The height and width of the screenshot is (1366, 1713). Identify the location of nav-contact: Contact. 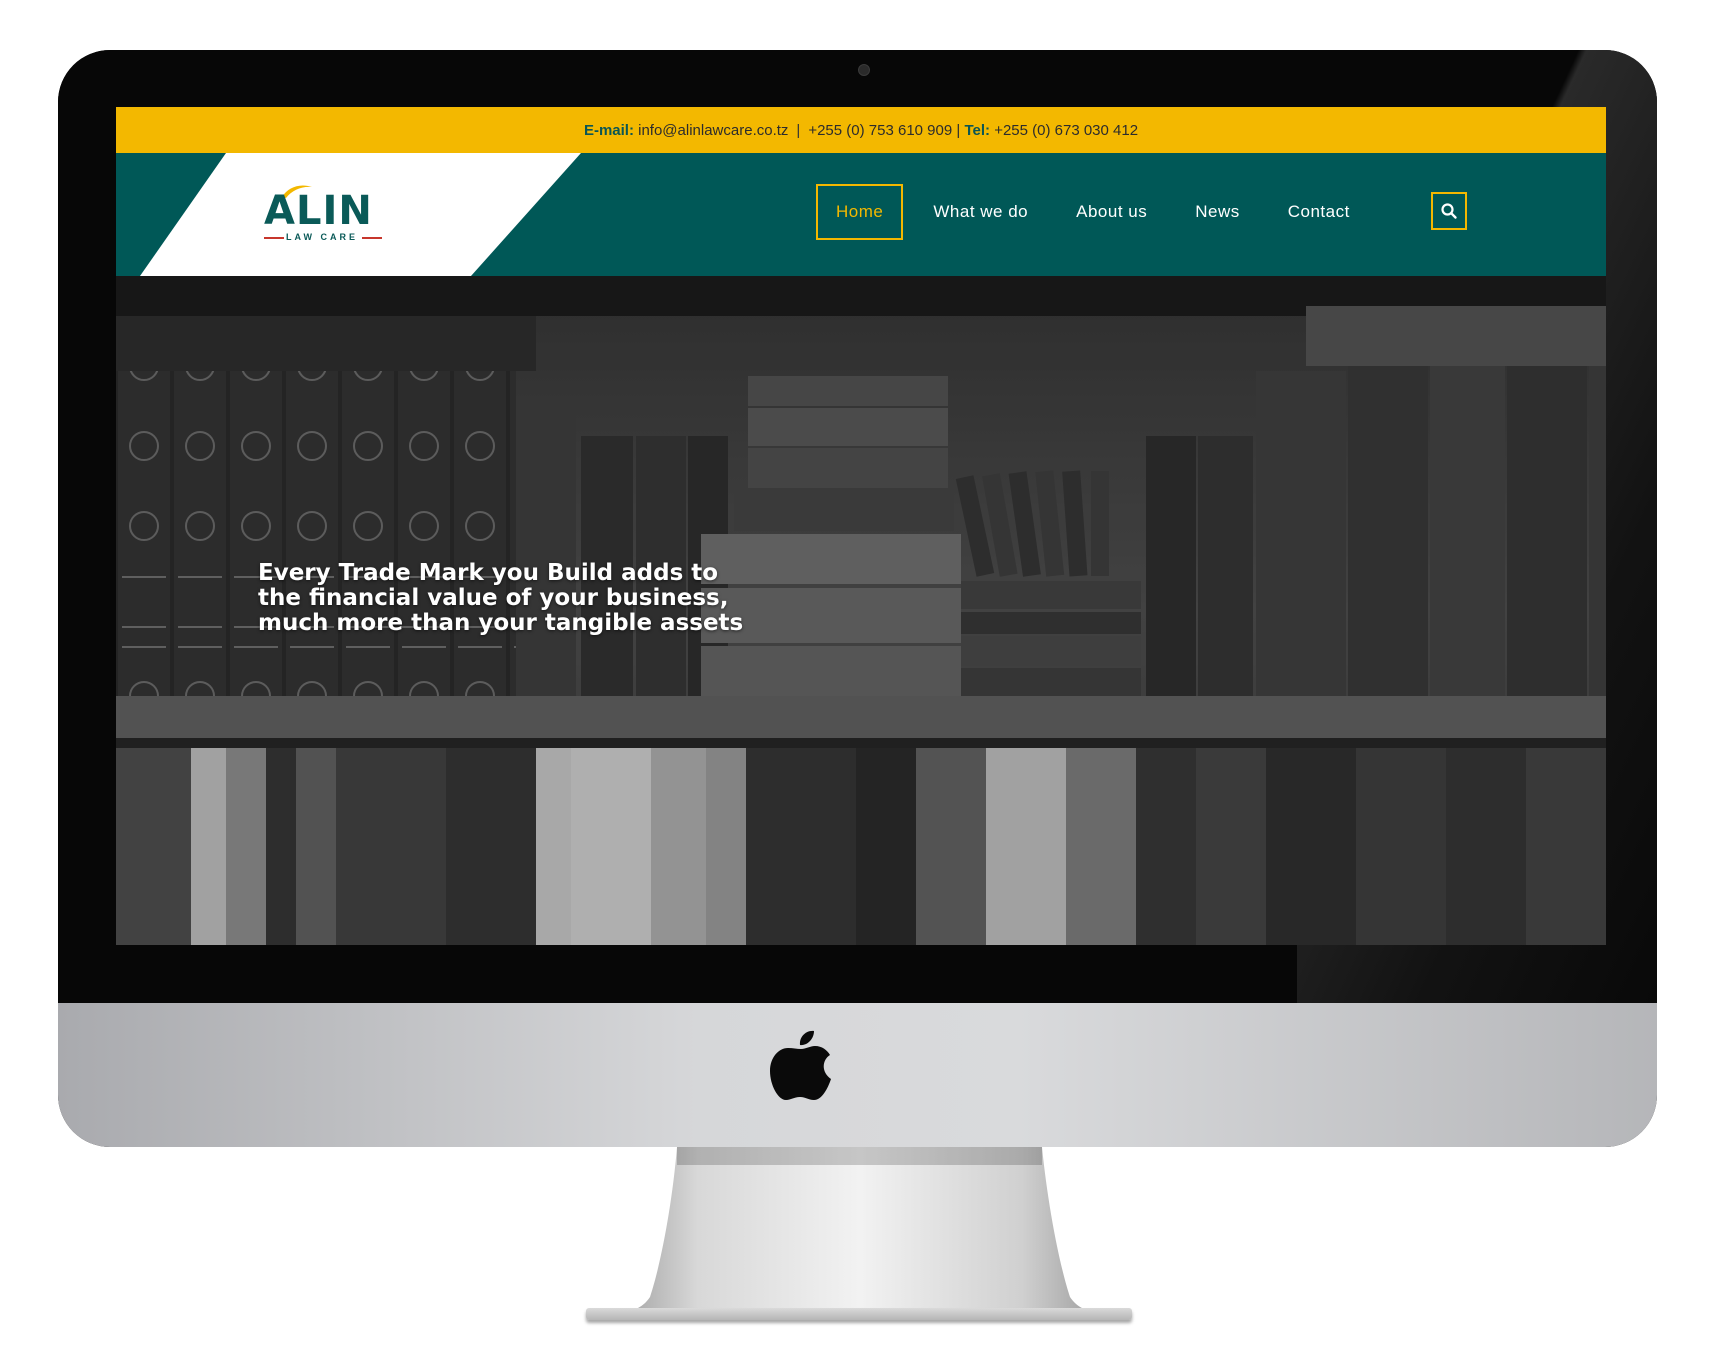
(1319, 212).